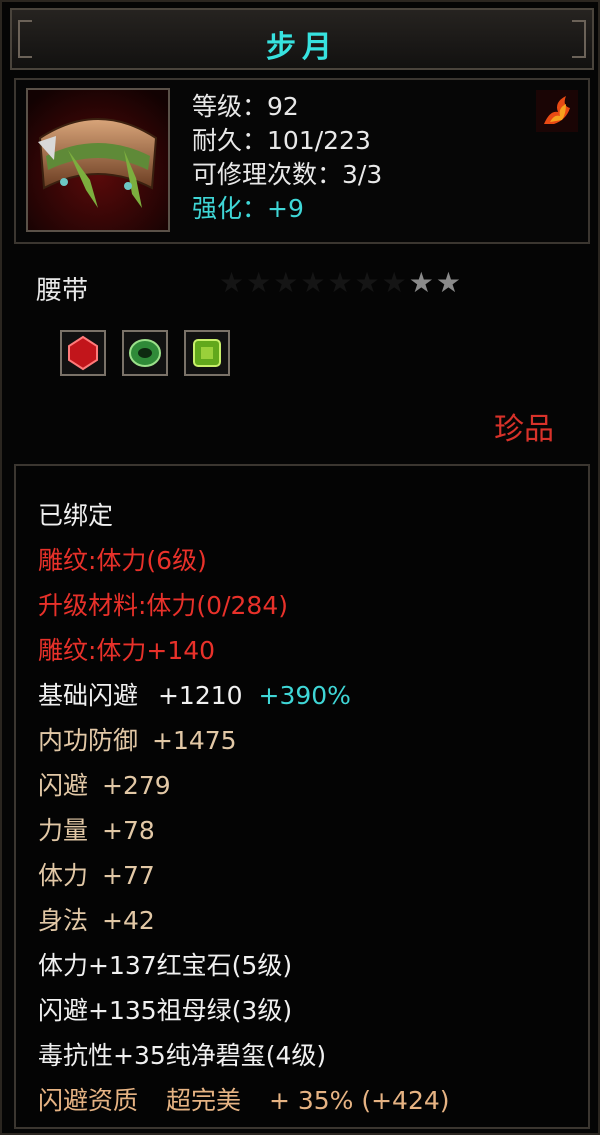  What do you see at coordinates (62, 291) in the screenshot?
I see `item-type: 腰带` at bounding box center [62, 291].